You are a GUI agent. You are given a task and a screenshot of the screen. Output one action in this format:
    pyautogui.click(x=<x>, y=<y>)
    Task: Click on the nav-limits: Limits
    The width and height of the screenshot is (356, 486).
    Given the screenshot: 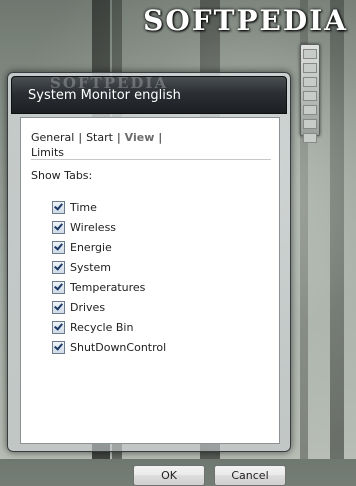 What is the action you would take?
    pyautogui.click(x=47, y=152)
    